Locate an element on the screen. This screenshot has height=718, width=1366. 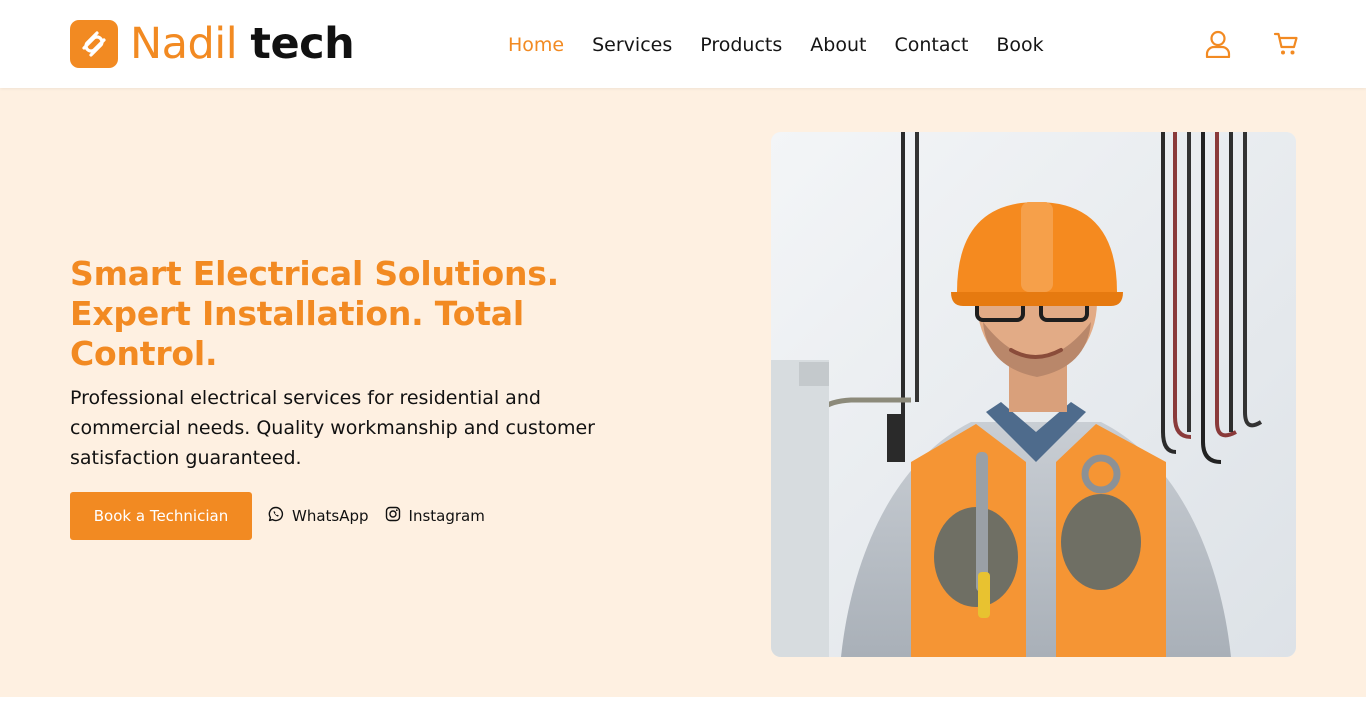
nav-services: Services is located at coordinates (632, 45).